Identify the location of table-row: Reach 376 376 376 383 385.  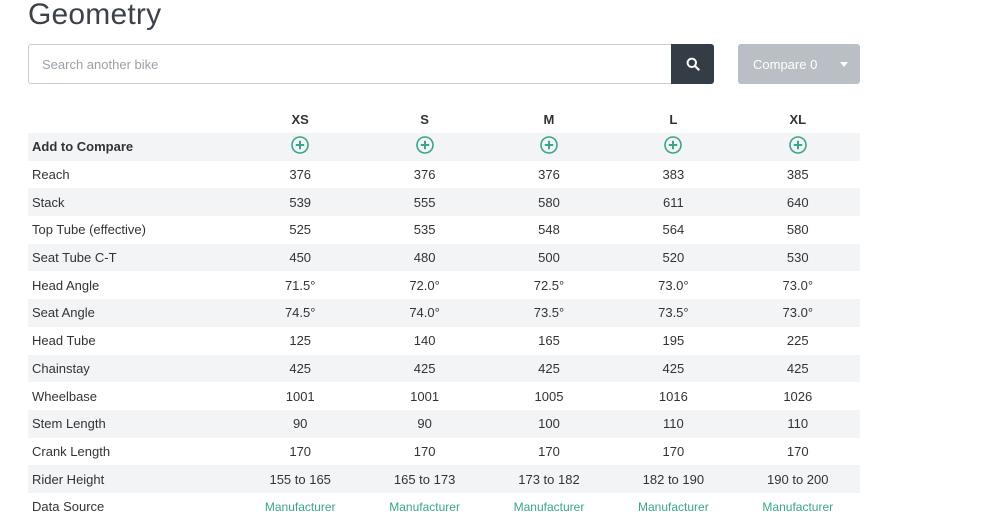
(444, 175).